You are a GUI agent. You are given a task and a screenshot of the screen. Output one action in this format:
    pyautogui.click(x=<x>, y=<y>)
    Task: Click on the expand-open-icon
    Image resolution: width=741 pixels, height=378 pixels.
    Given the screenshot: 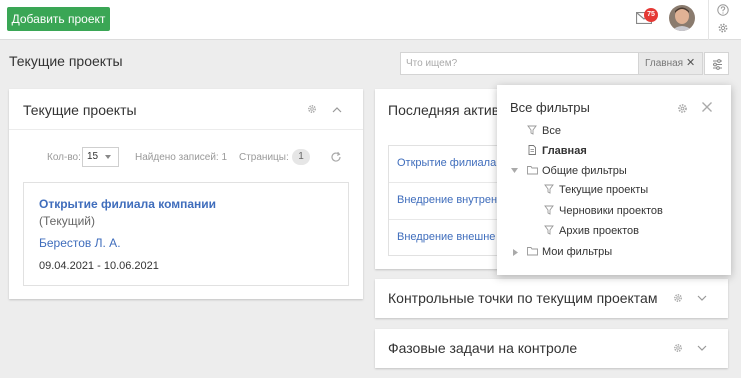 What is the action you would take?
    pyautogui.click(x=514, y=170)
    